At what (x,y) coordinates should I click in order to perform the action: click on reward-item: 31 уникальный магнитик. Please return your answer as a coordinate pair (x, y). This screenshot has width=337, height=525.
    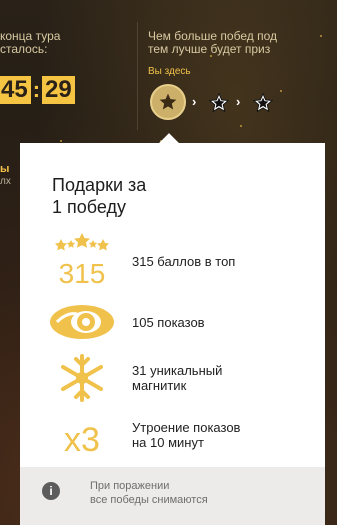
    Looking at the image, I should click on (167, 378).